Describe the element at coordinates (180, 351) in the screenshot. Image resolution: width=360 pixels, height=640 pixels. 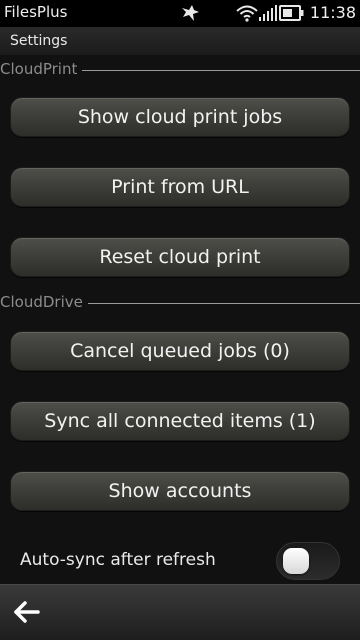
I see `cancel-queued-jobs-button: Cancel queued jobs (0)` at that location.